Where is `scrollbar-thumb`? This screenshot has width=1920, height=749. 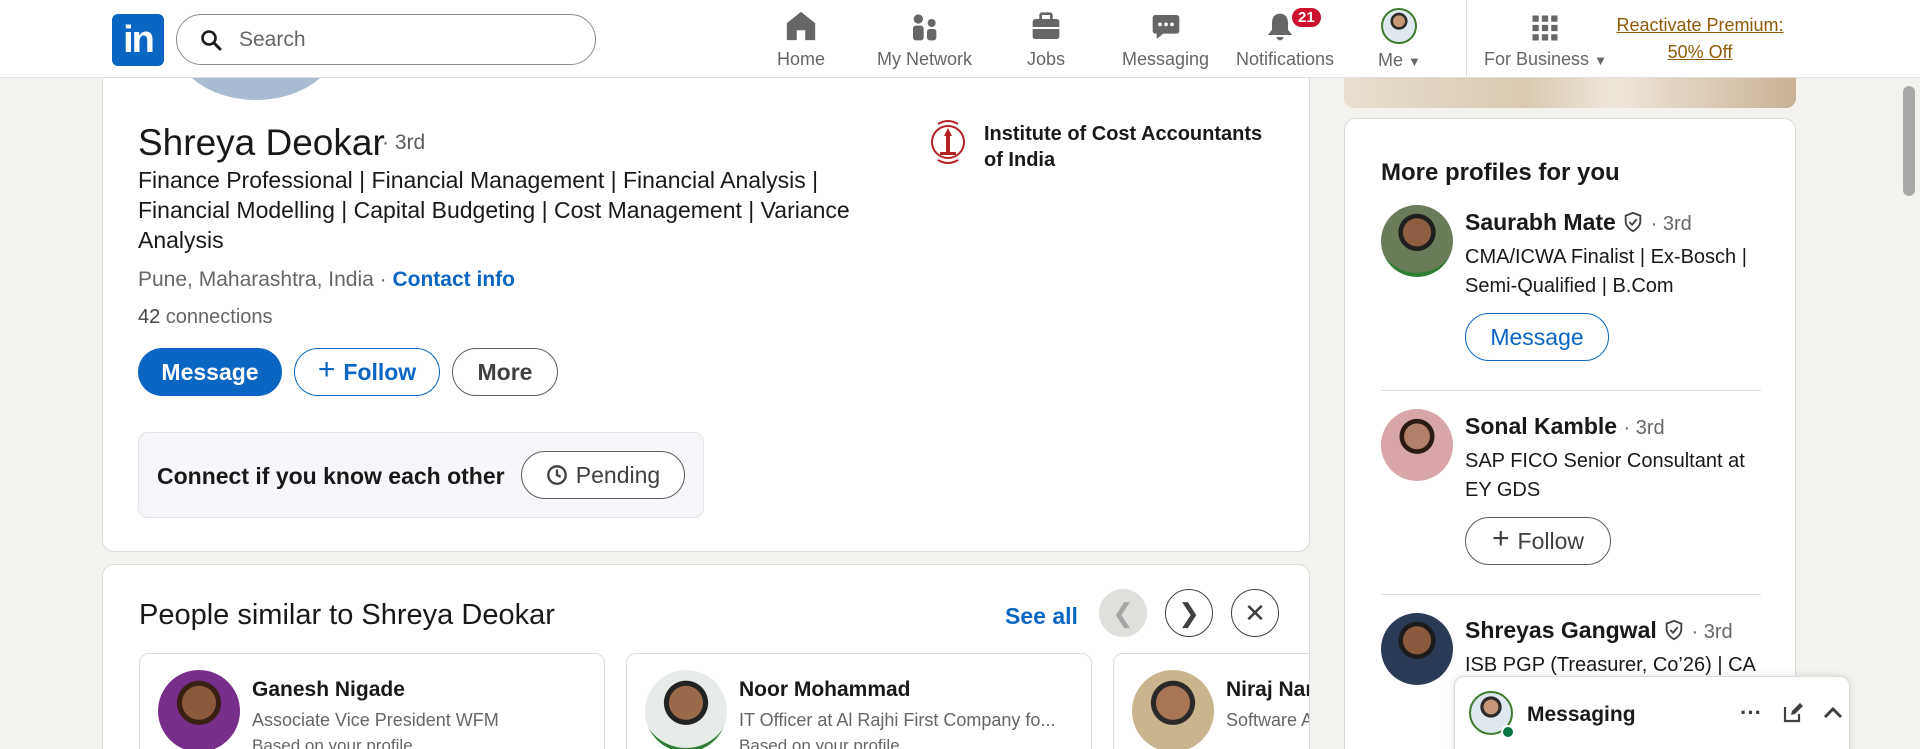
scrollbar-thumb is located at coordinates (1909, 141).